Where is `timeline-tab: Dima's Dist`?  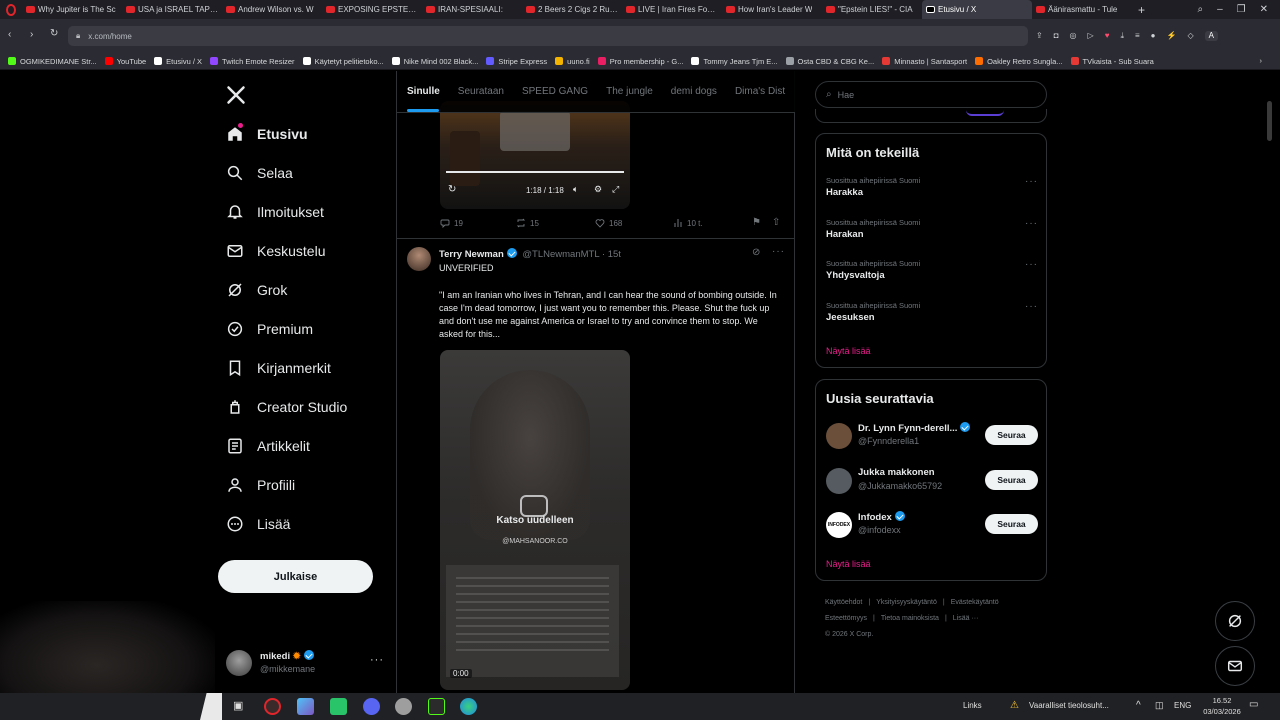
timeline-tab: Dima's Dist is located at coordinates (760, 91).